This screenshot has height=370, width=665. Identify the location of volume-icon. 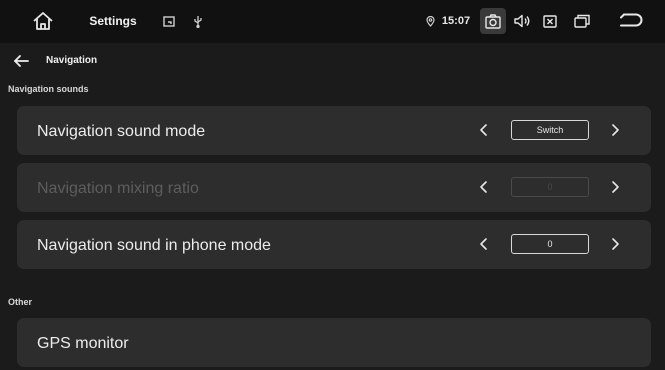
(522, 21).